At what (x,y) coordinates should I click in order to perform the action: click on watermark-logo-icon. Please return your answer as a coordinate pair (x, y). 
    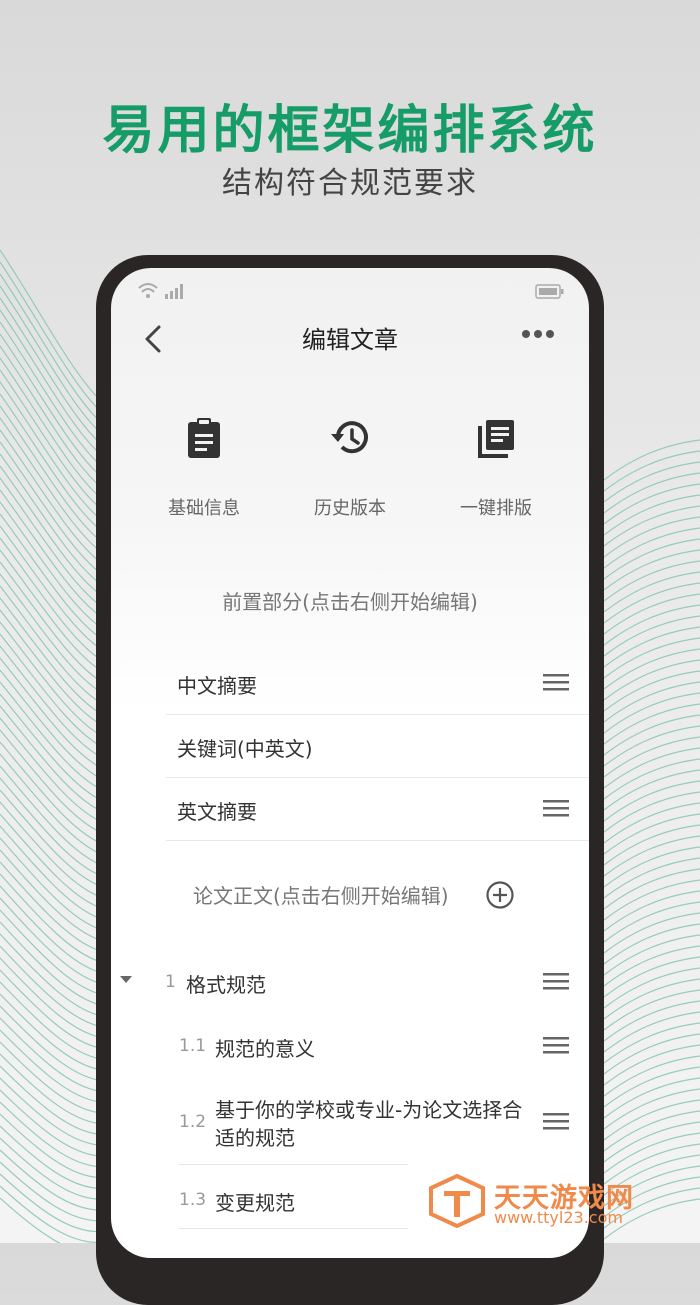
    Looking at the image, I should click on (457, 1201).